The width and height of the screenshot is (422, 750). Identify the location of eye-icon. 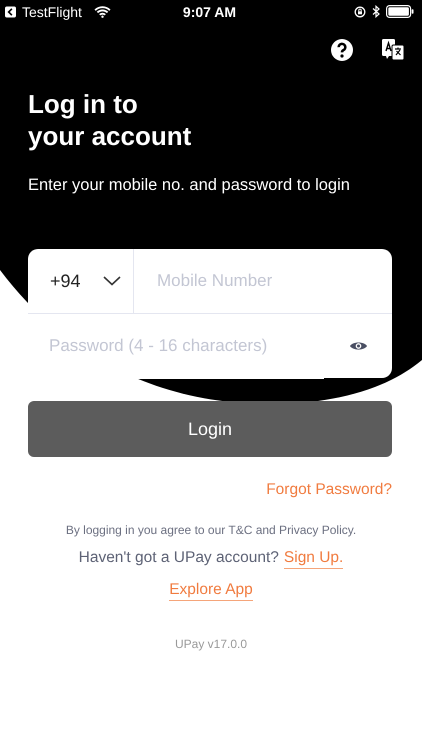
(358, 346).